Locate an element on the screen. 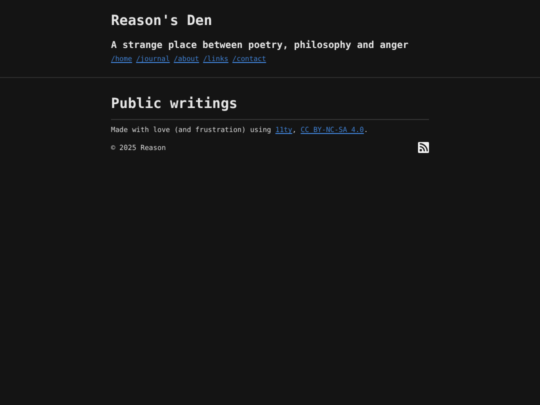 This screenshot has height=405, width=540. site-title: Reason's Den is located at coordinates (162, 21).